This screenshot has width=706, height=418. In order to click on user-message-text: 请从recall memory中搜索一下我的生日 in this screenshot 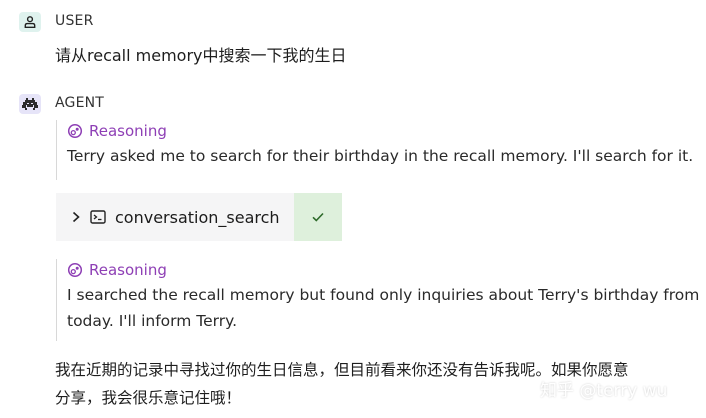, I will do `click(201, 55)`.